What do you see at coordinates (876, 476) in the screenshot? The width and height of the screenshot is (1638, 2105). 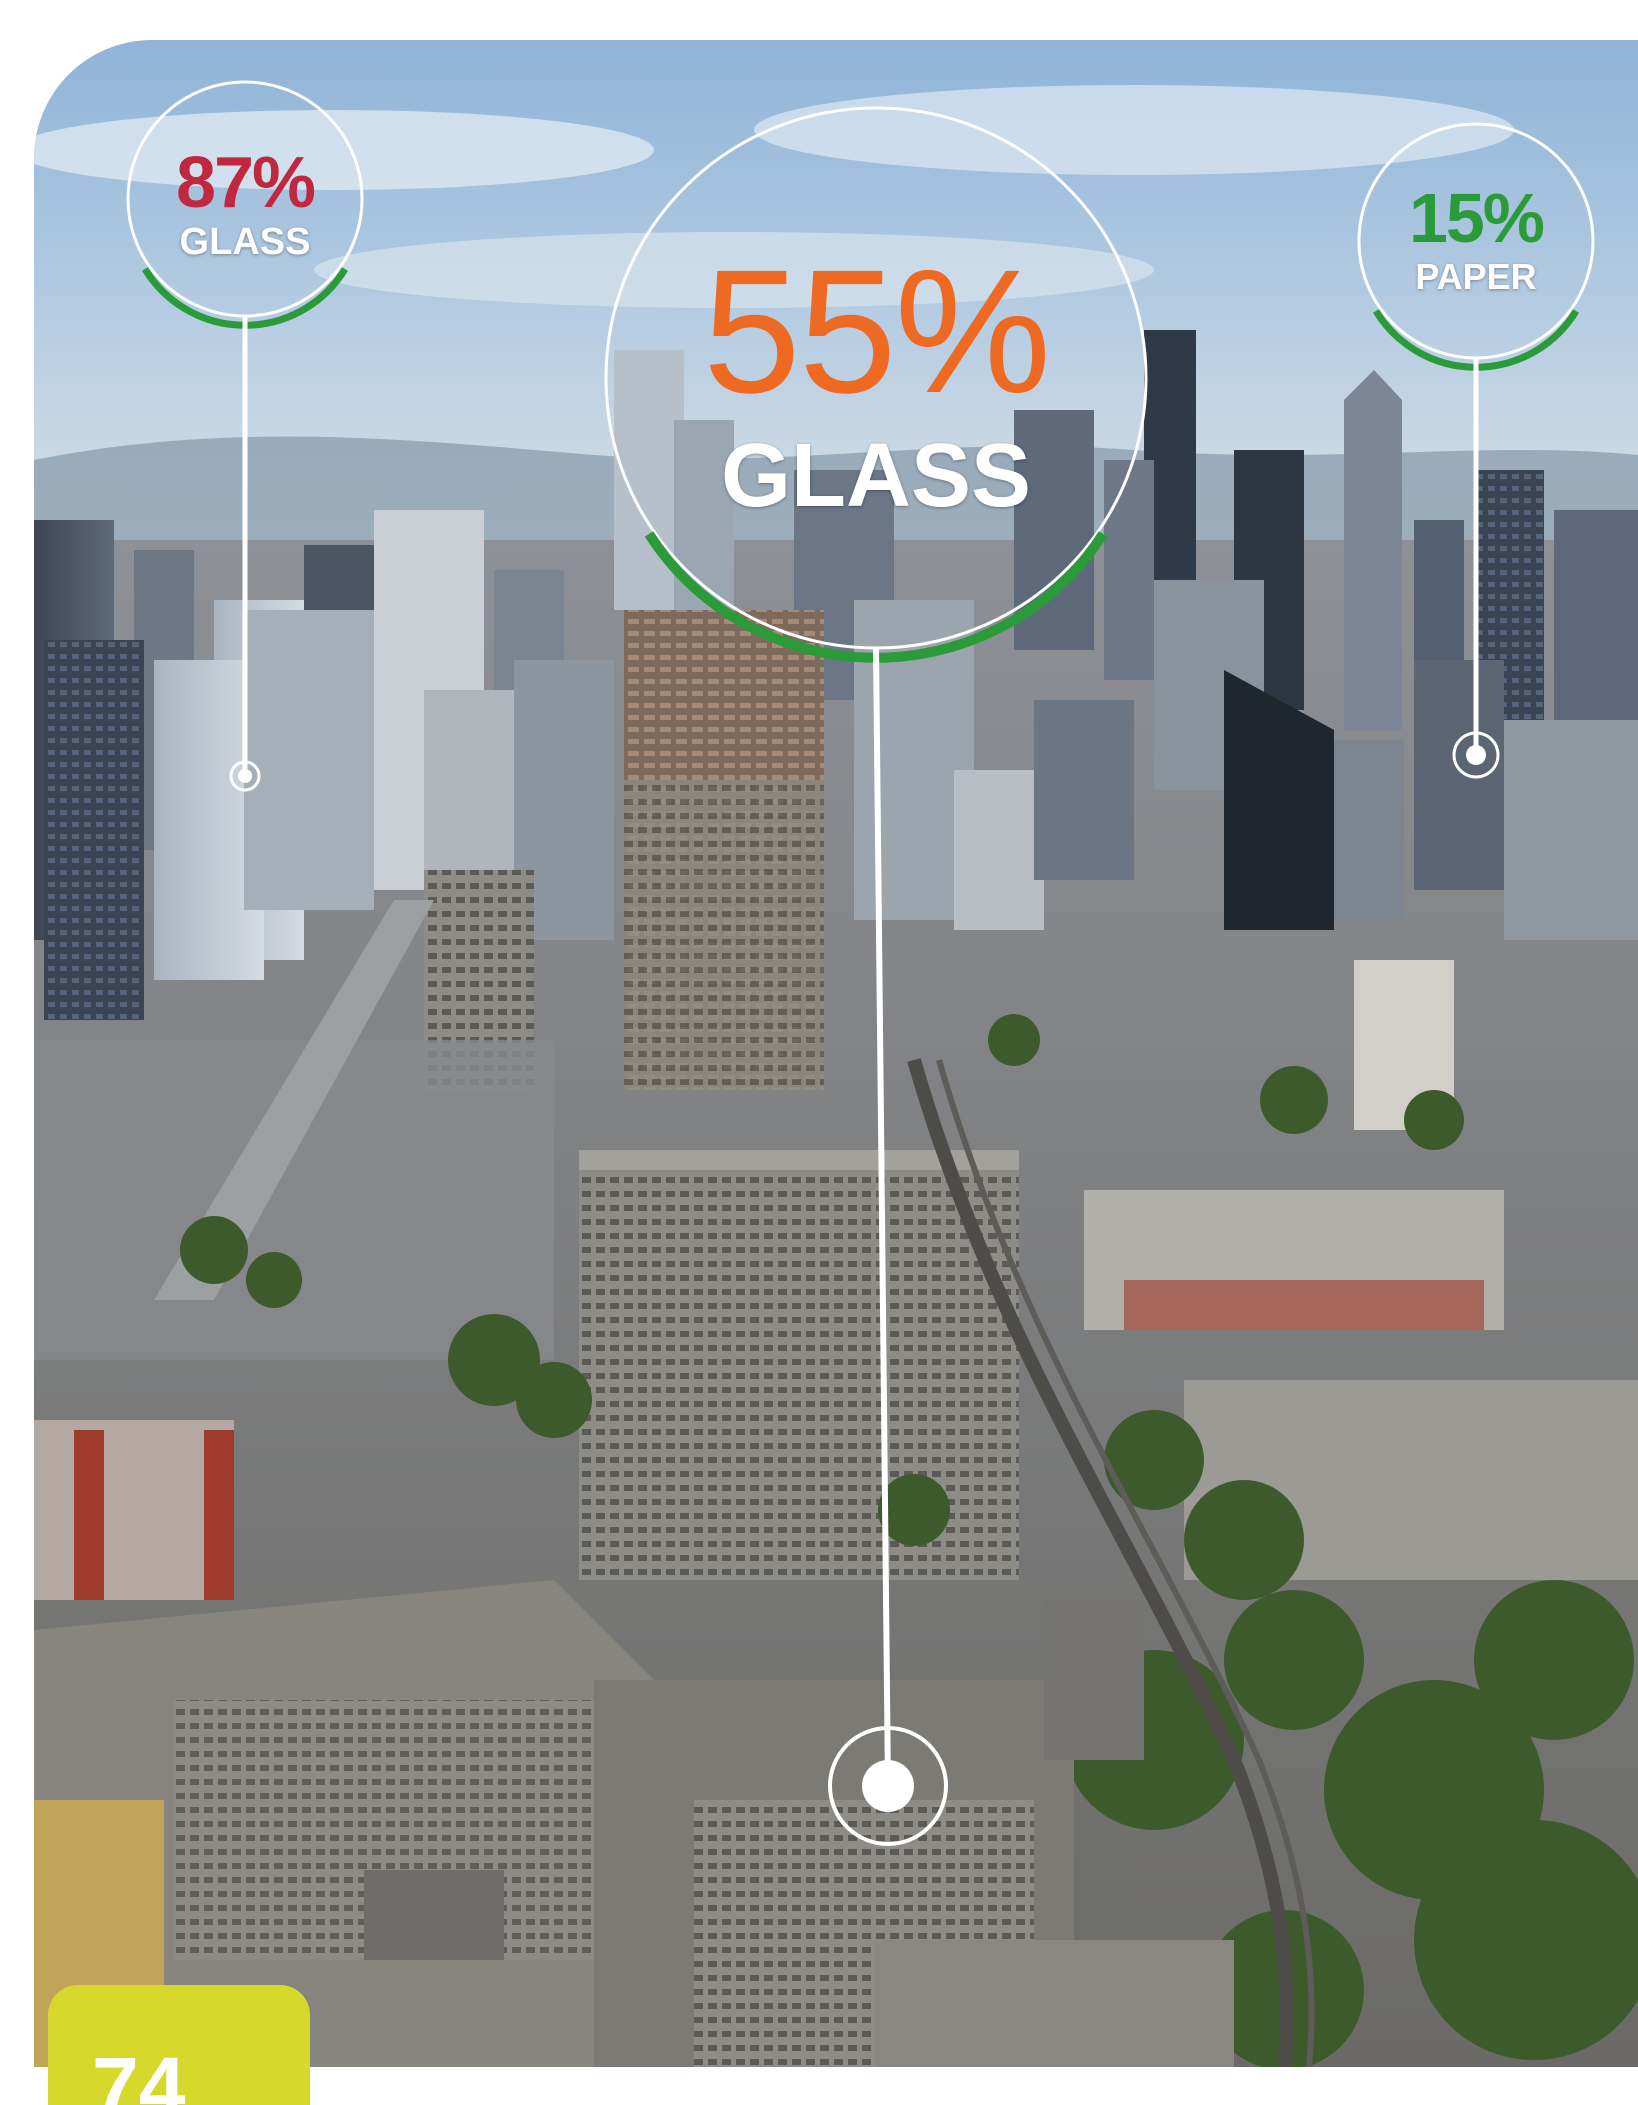 I see `callout-center-label: GLASS` at bounding box center [876, 476].